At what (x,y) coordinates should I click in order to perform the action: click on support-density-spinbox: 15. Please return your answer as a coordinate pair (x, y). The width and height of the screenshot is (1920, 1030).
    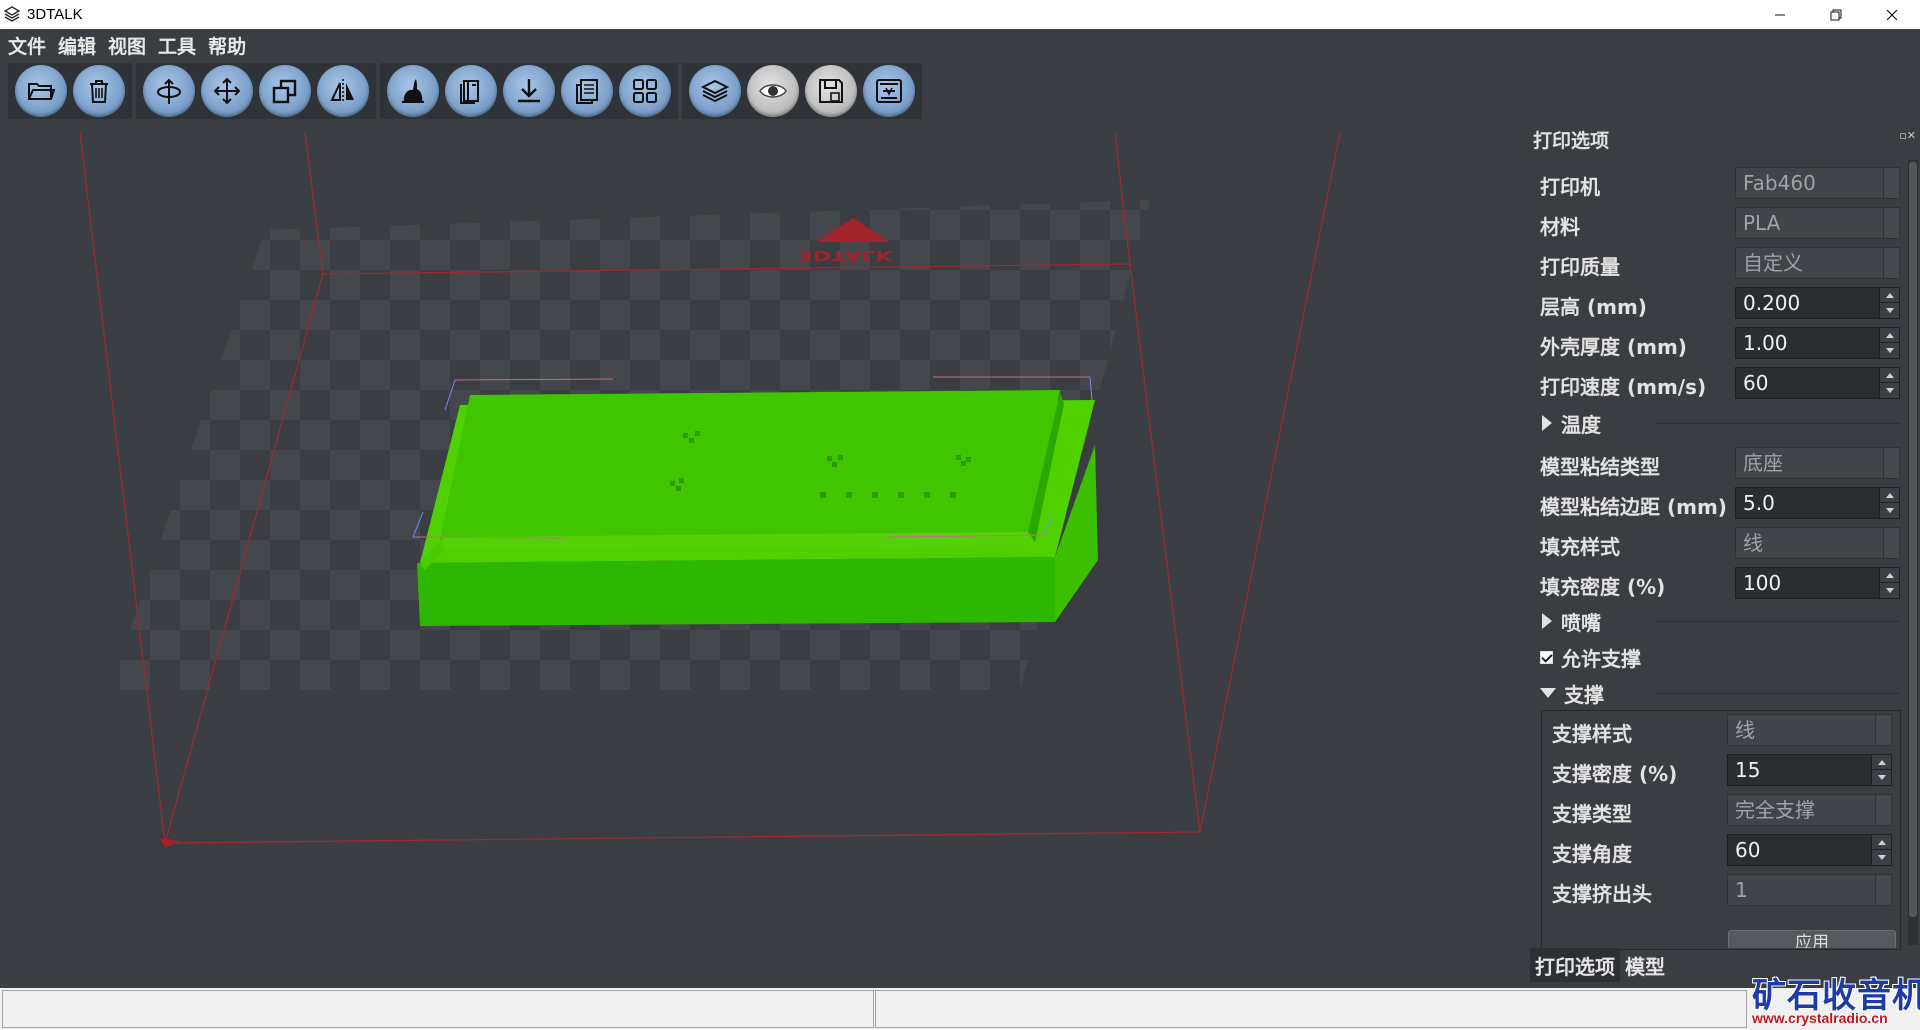
    Looking at the image, I should click on (1809, 770).